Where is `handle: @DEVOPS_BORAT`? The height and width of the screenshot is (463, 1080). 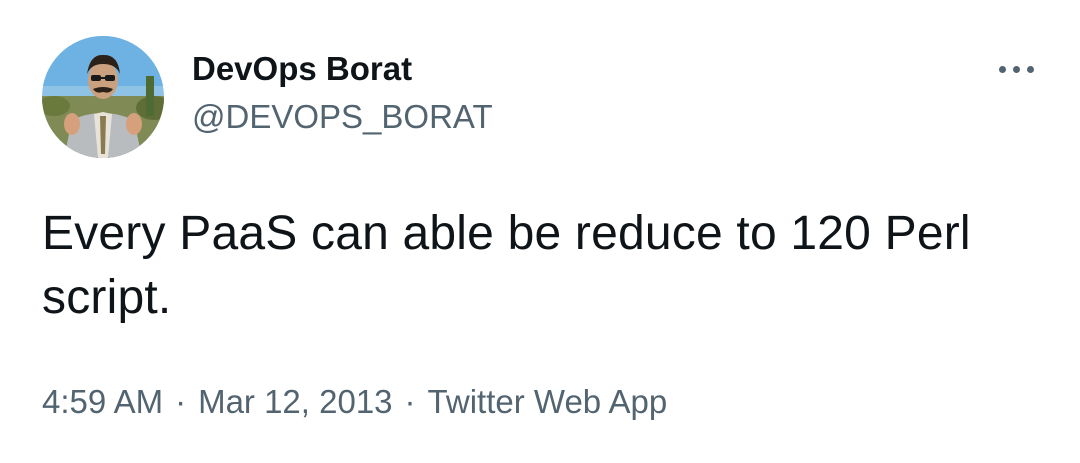
handle: @DEVOPS_BORAT is located at coordinates (342, 117).